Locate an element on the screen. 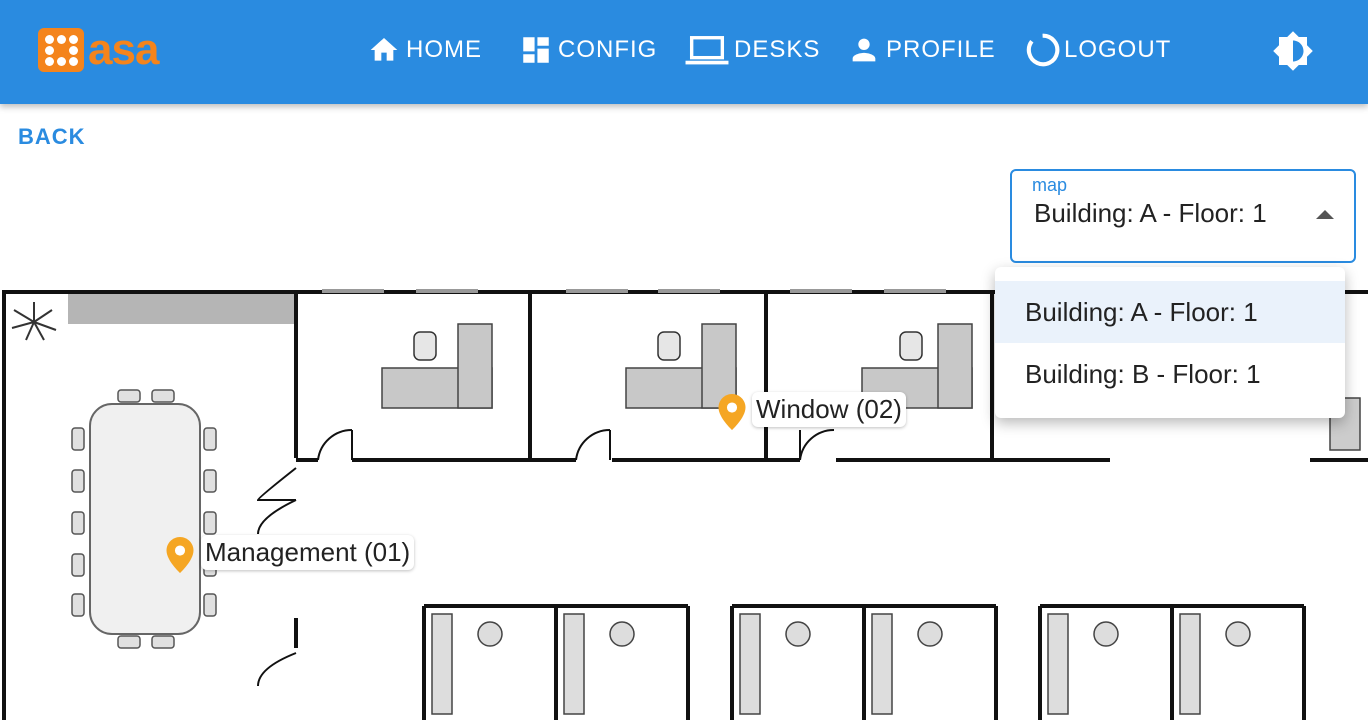 The image size is (1368, 720). nav-profile-label: PROFILE is located at coordinates (941, 49).